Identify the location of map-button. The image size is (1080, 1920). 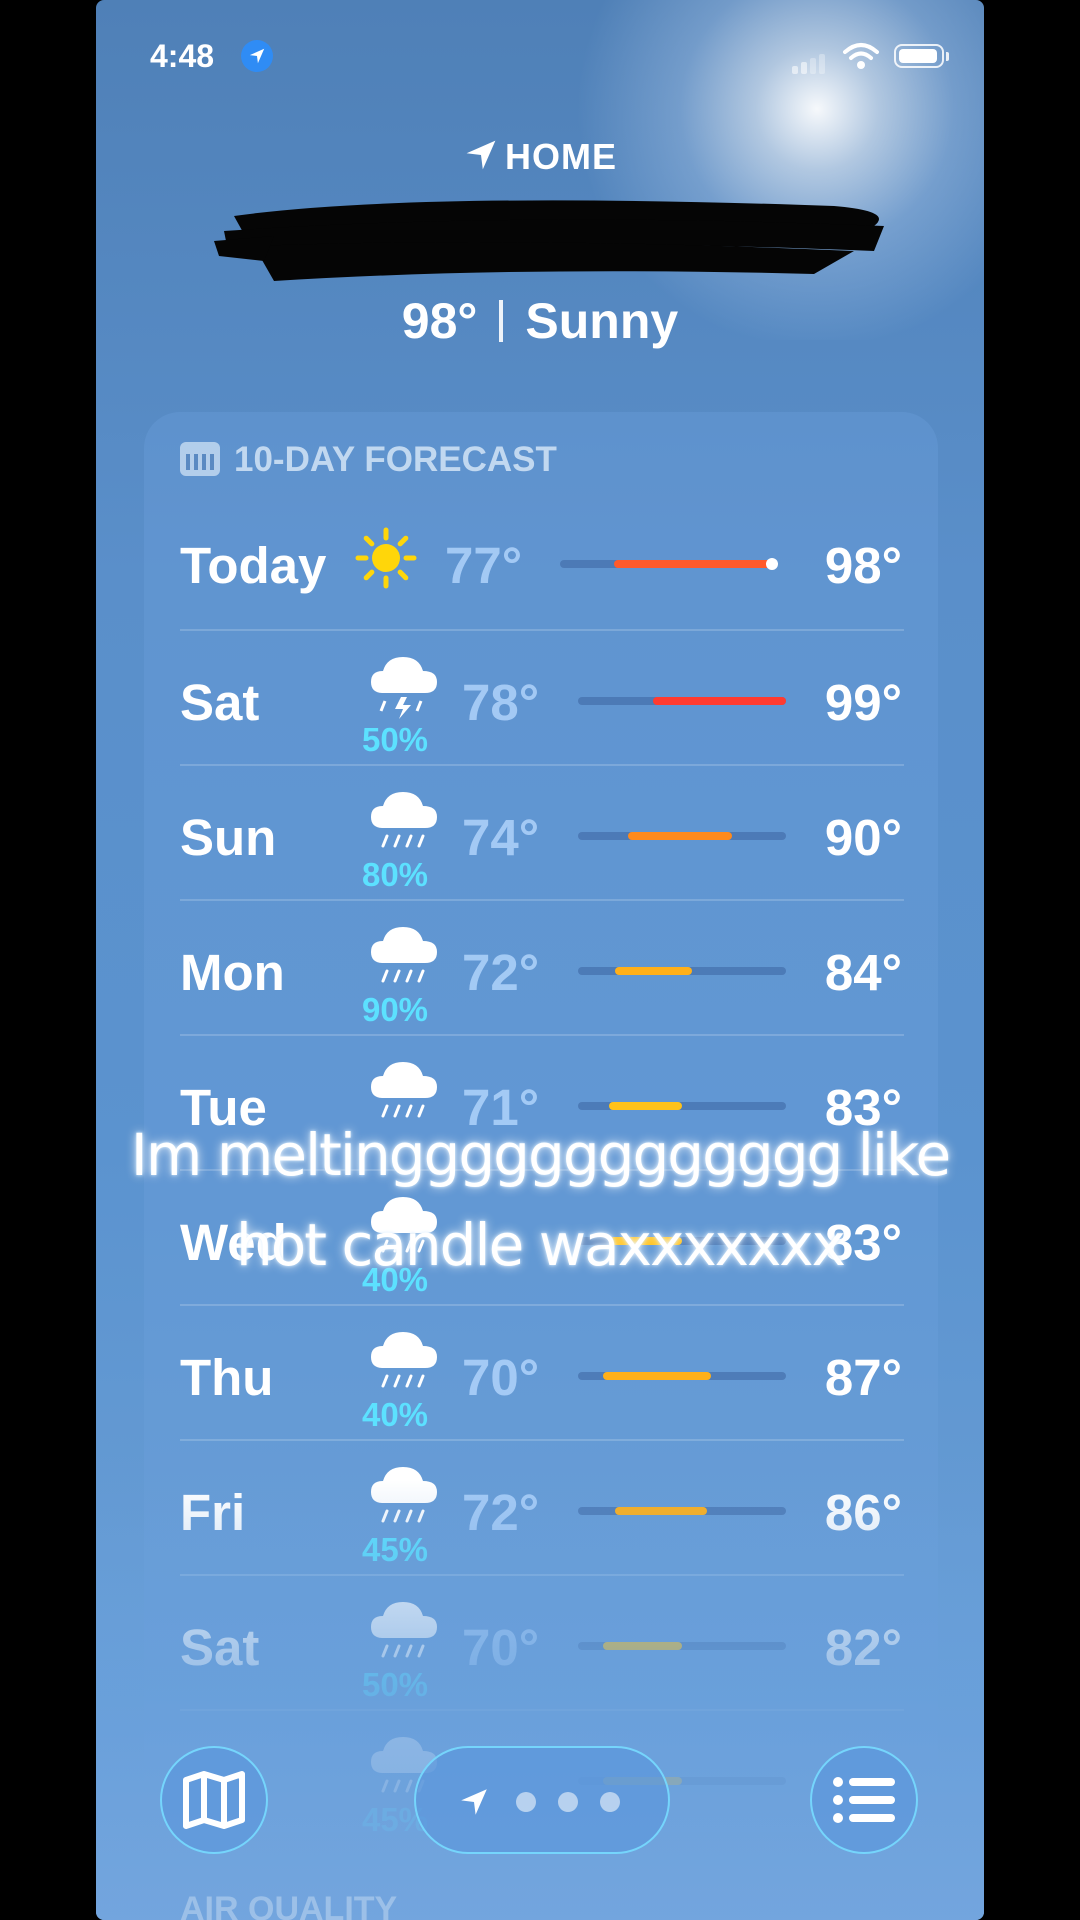
(214, 1800).